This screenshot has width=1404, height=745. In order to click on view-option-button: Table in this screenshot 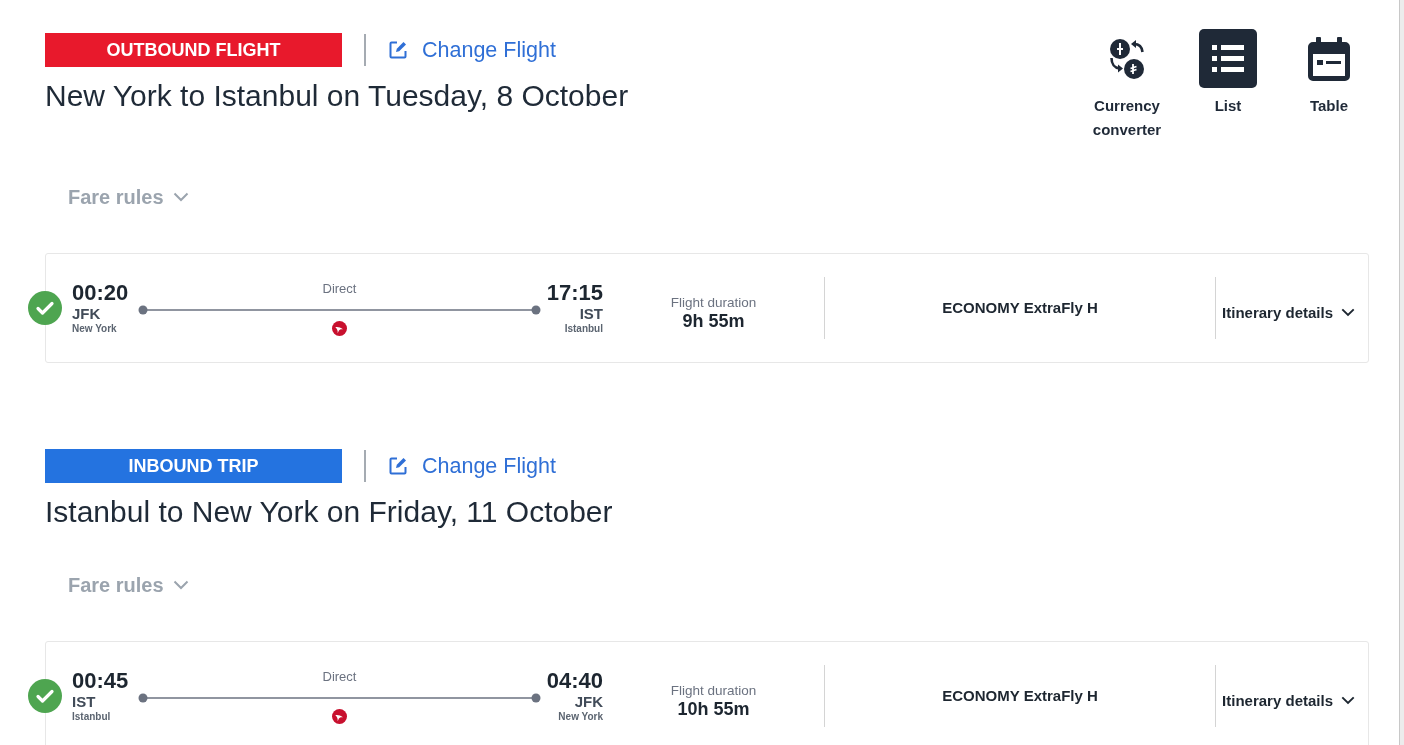, I will do `click(1329, 85)`.